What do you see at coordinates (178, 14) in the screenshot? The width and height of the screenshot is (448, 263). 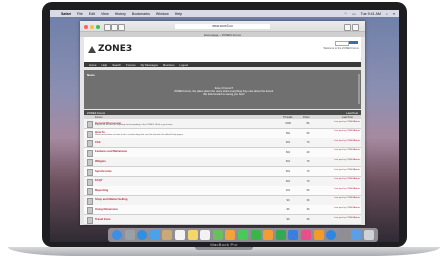 I see `menu-help: Help` at bounding box center [178, 14].